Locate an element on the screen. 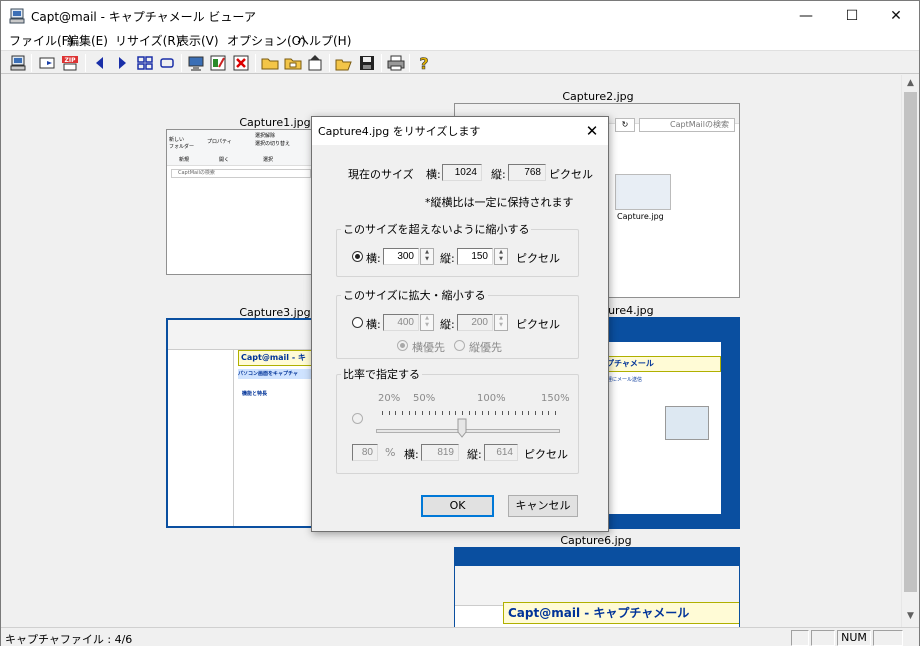 The width and height of the screenshot is (920, 646). vertical-scrollbar: ▲ ▼ is located at coordinates (910, 351).